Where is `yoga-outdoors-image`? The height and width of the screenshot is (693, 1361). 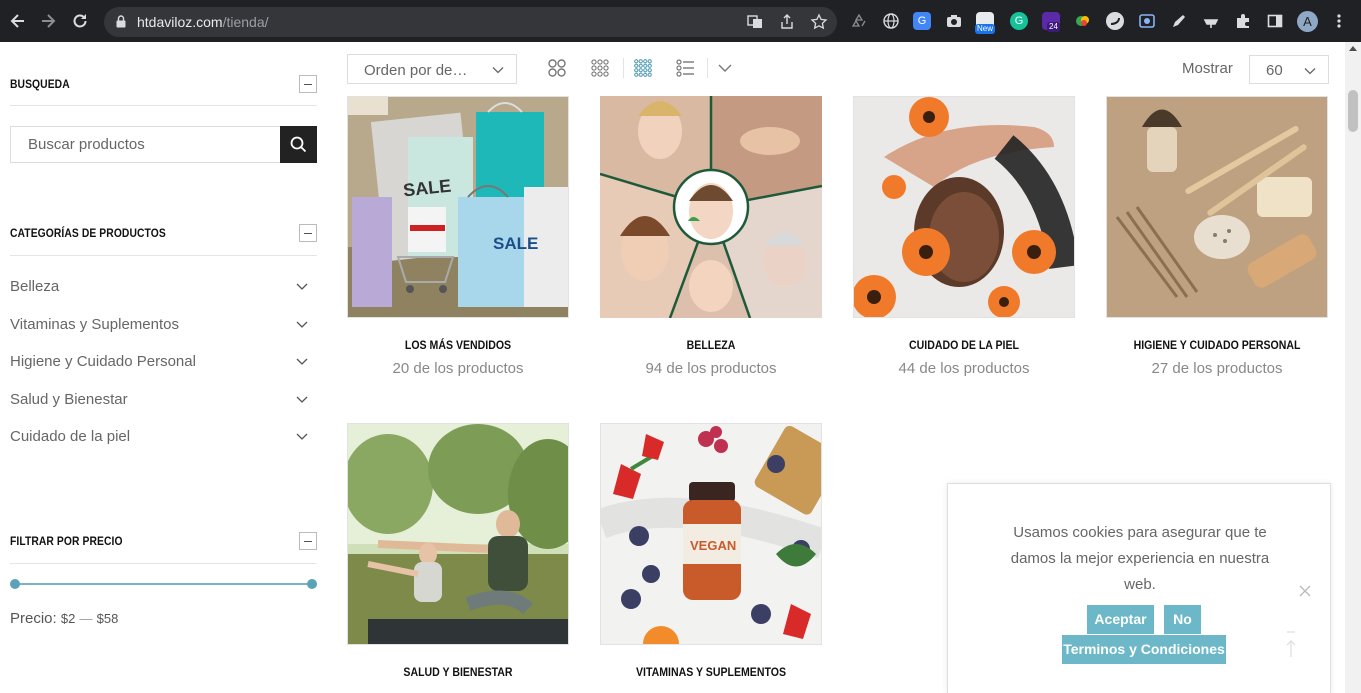 yoga-outdoors-image is located at coordinates (458, 534).